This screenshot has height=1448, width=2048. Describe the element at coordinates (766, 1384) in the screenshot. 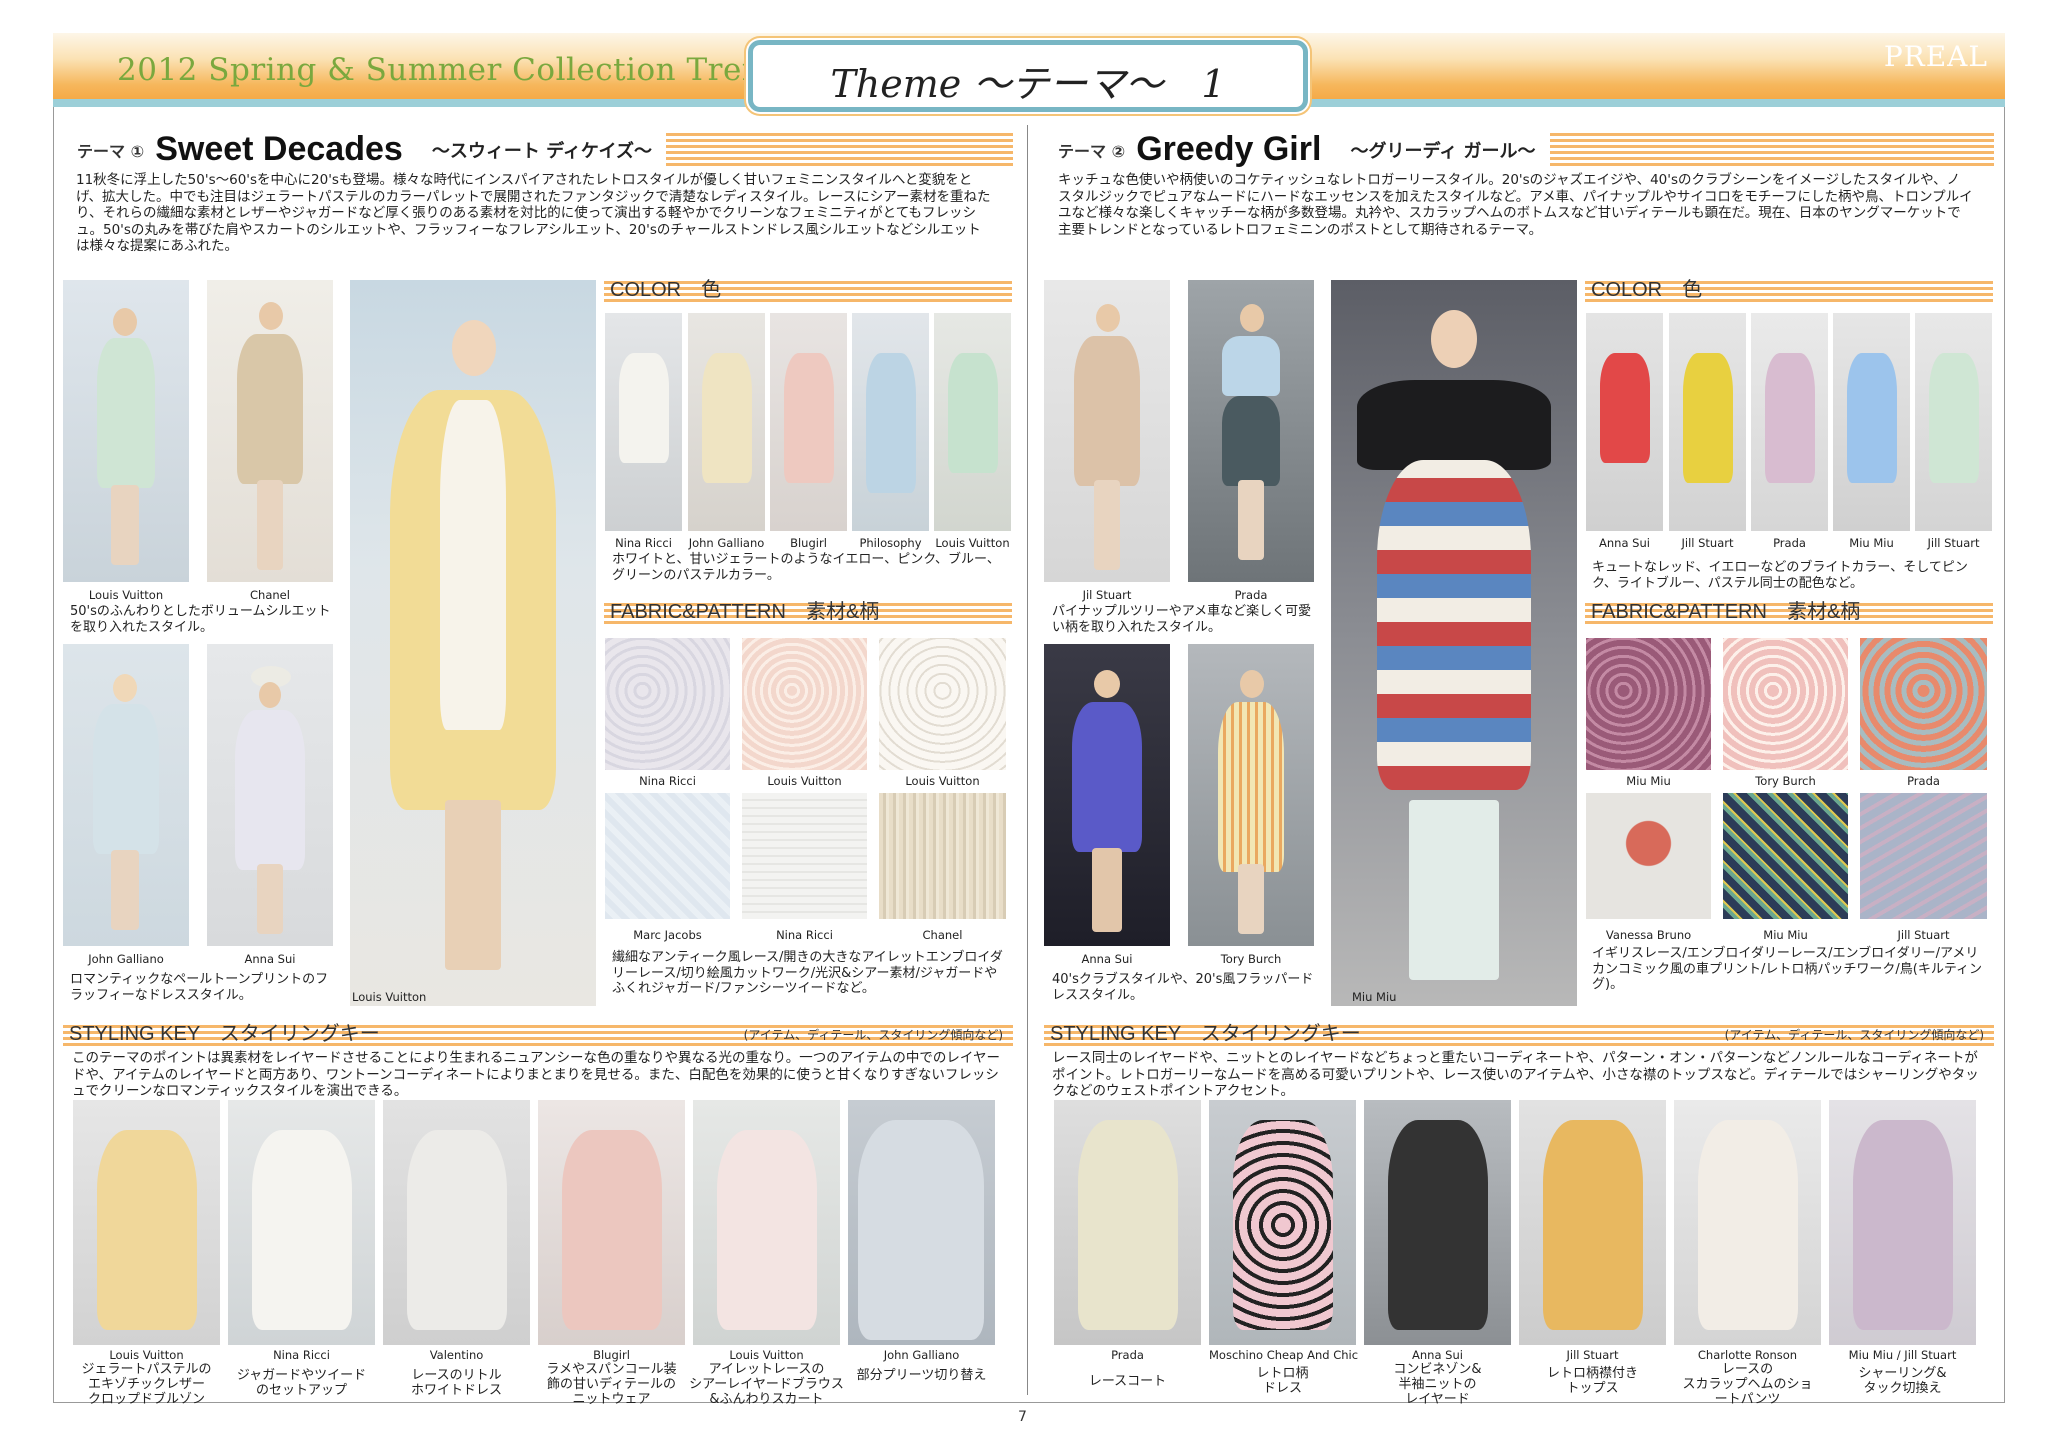

I see `left-styling-desc-5: アイレットレースの シアーレイヤードブラウス &ふんわりスカート` at that location.